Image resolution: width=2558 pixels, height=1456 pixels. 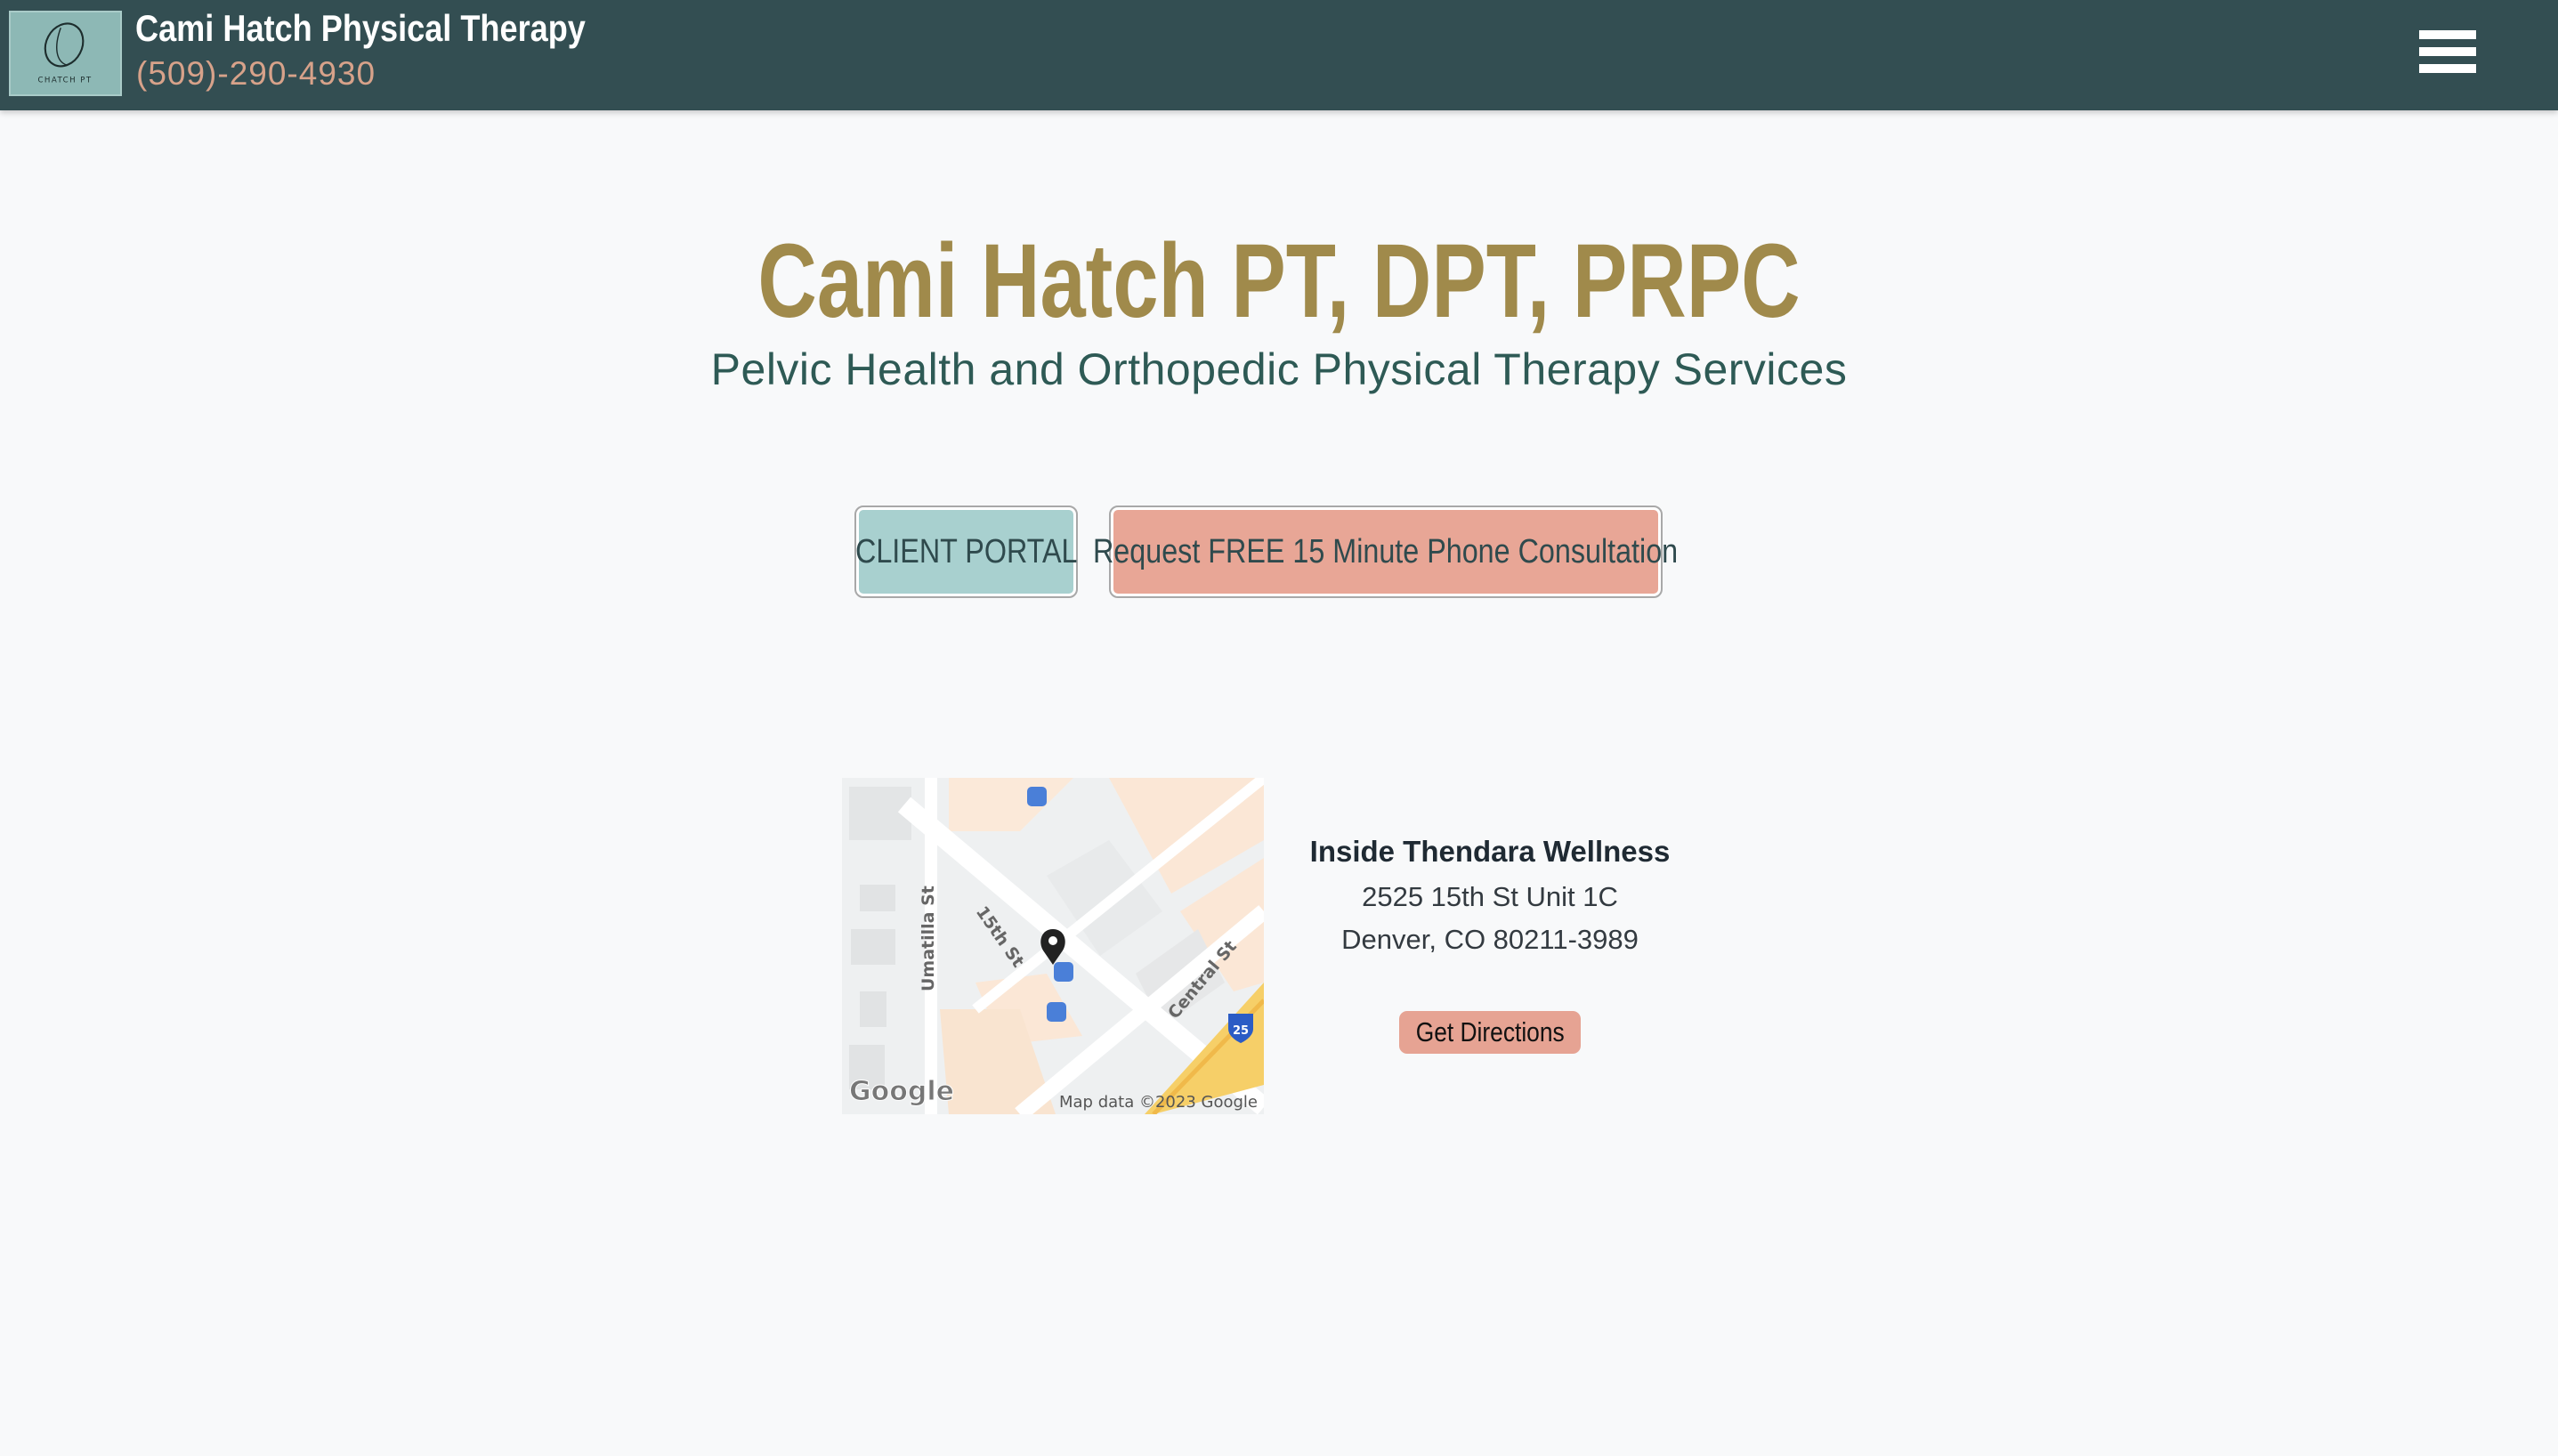 I want to click on phone-number: (509)-290-4930, so click(x=256, y=74).